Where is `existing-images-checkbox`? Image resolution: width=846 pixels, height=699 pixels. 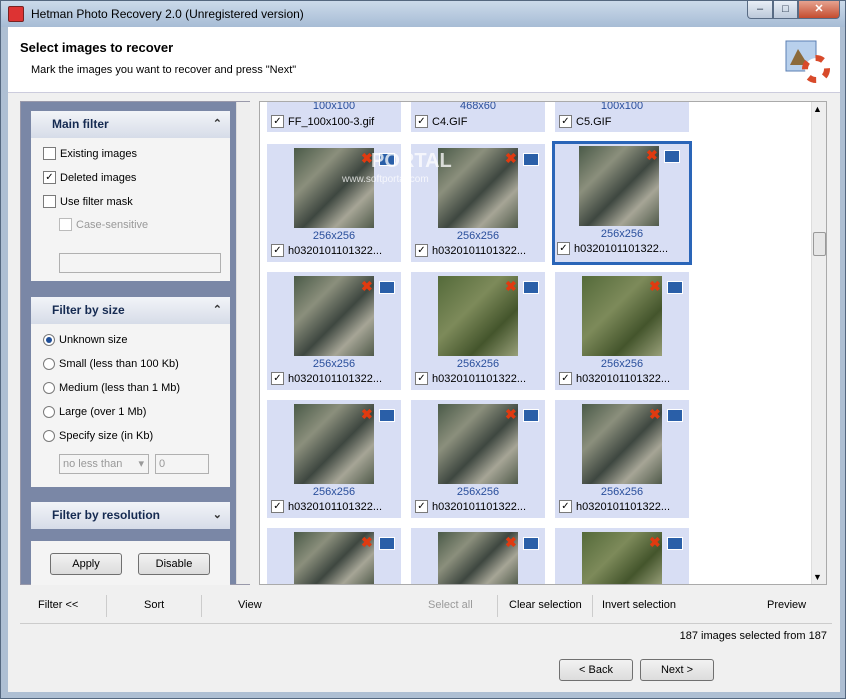 existing-images-checkbox is located at coordinates (49, 153).